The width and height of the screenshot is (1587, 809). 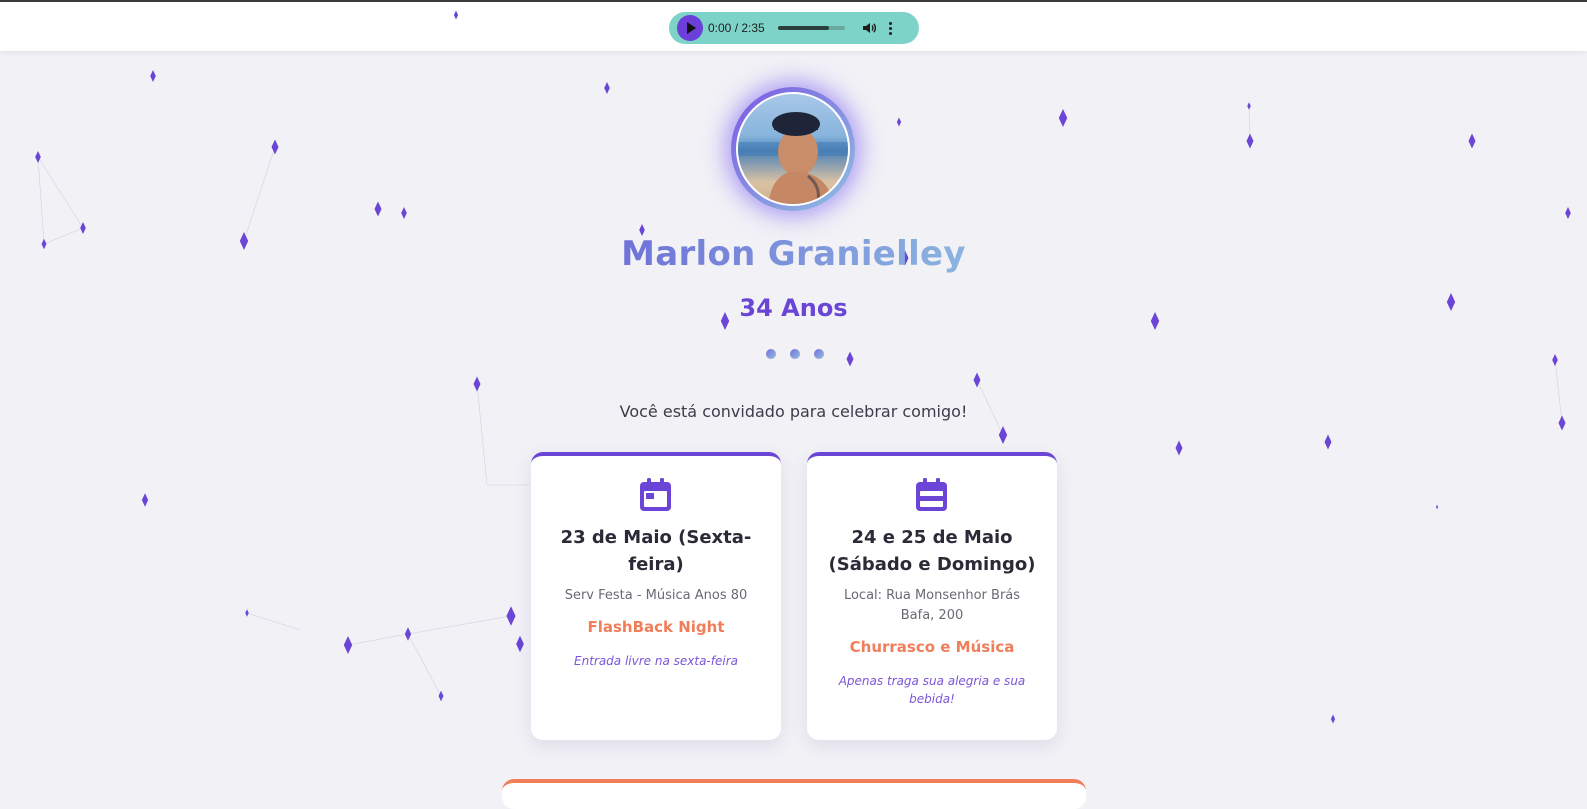 I want to click on event-date: 23 de Maio (Sexta-feira), so click(x=656, y=551).